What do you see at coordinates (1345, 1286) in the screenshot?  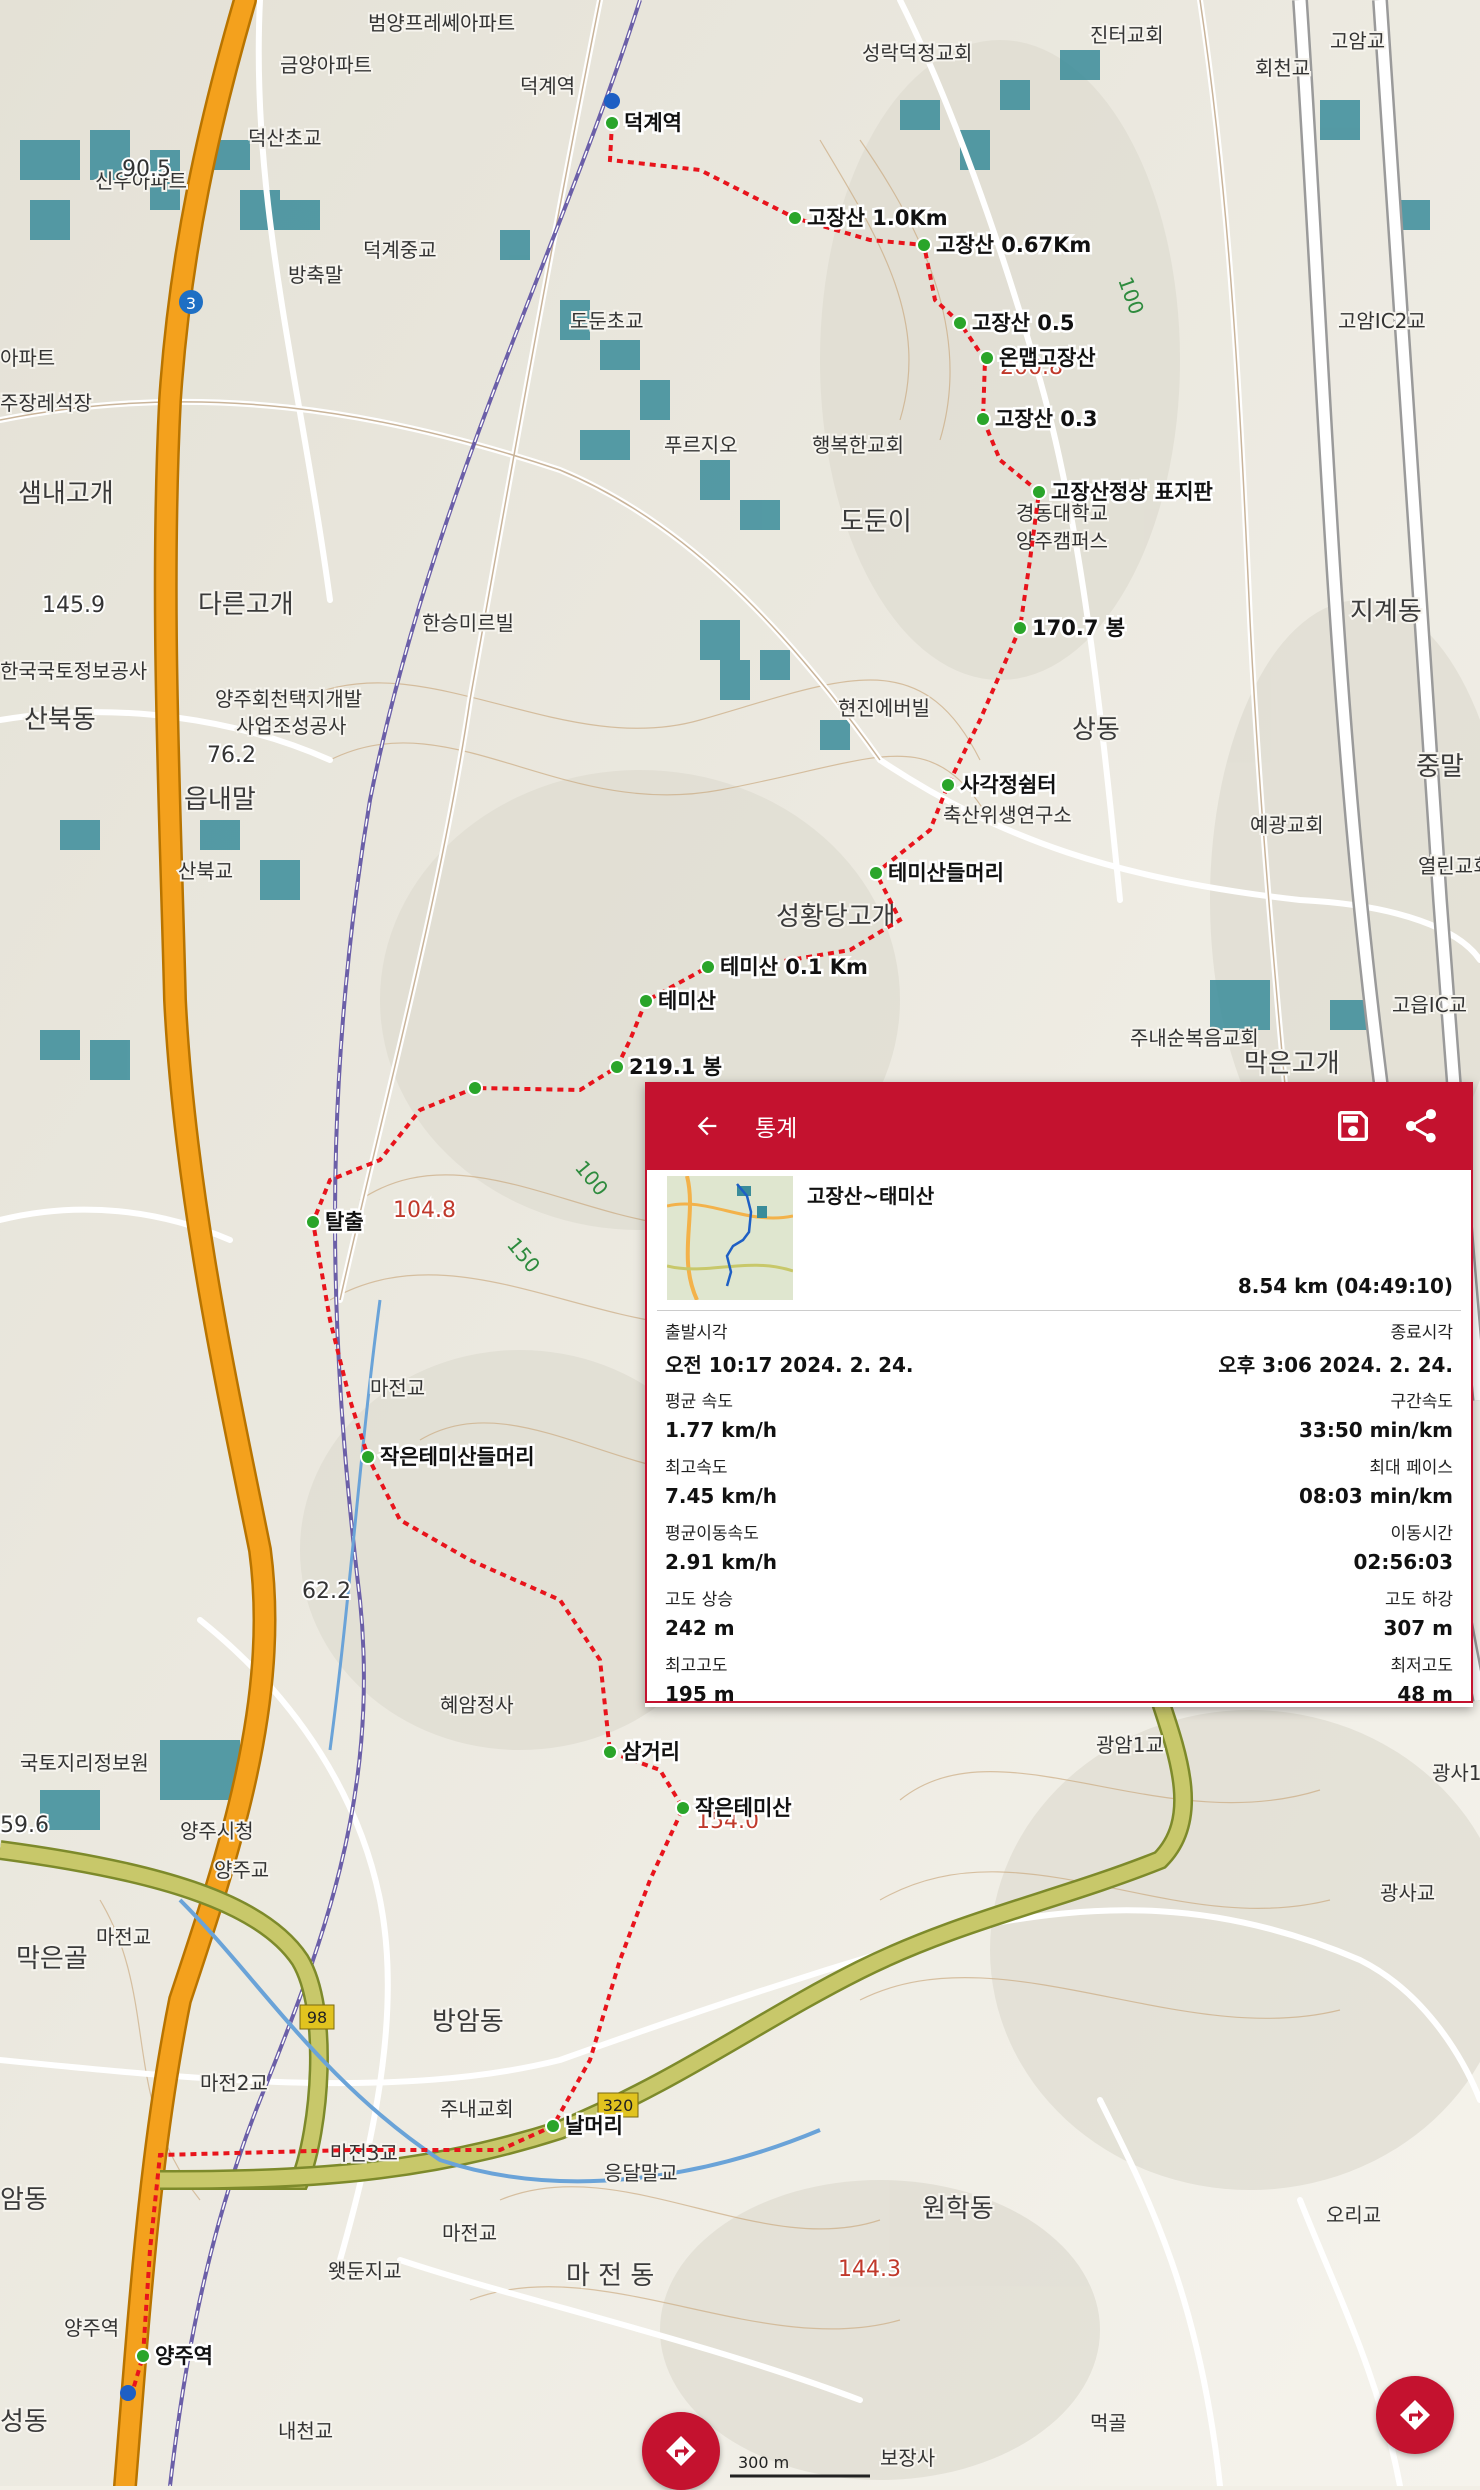 I see `track-total: 8.54 km (04:49:10)` at bounding box center [1345, 1286].